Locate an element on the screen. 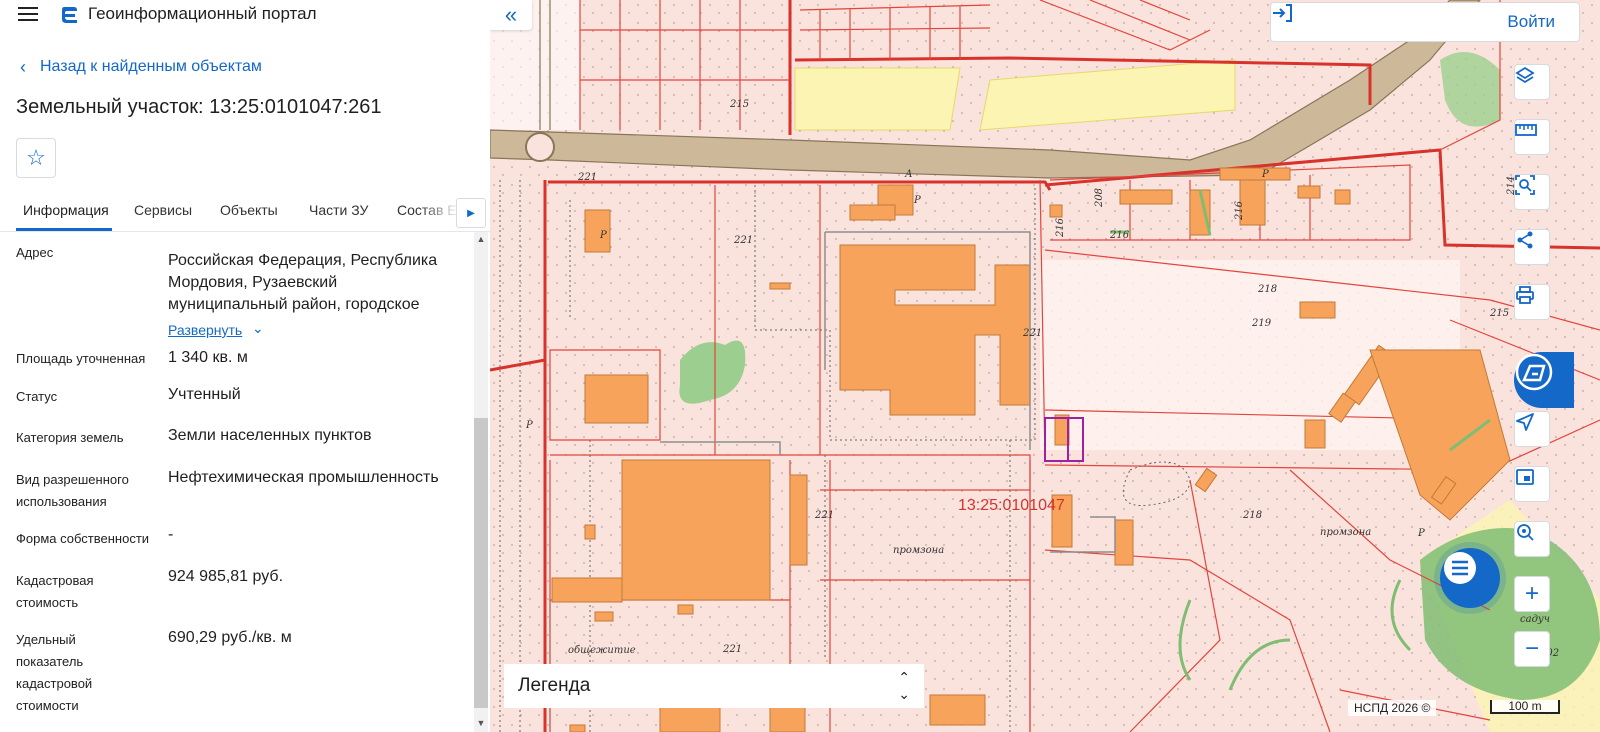  scrollbar-thumb is located at coordinates (481, 563).